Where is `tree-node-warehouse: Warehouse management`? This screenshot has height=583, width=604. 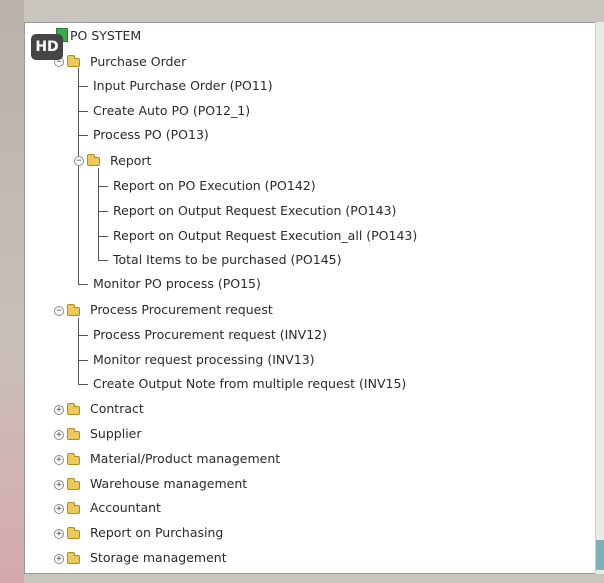 tree-node-warehouse: Warehouse management is located at coordinates (168, 484).